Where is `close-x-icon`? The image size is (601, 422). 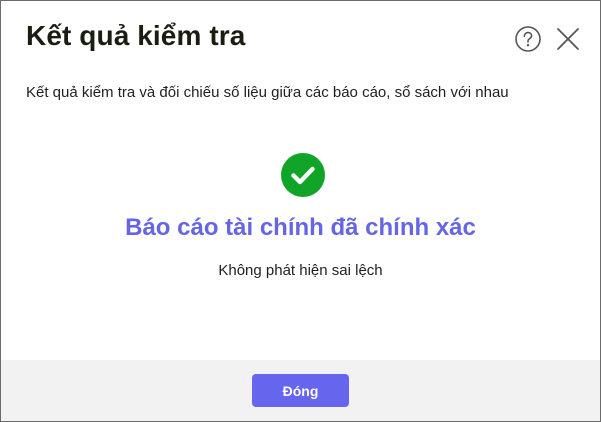 close-x-icon is located at coordinates (568, 39).